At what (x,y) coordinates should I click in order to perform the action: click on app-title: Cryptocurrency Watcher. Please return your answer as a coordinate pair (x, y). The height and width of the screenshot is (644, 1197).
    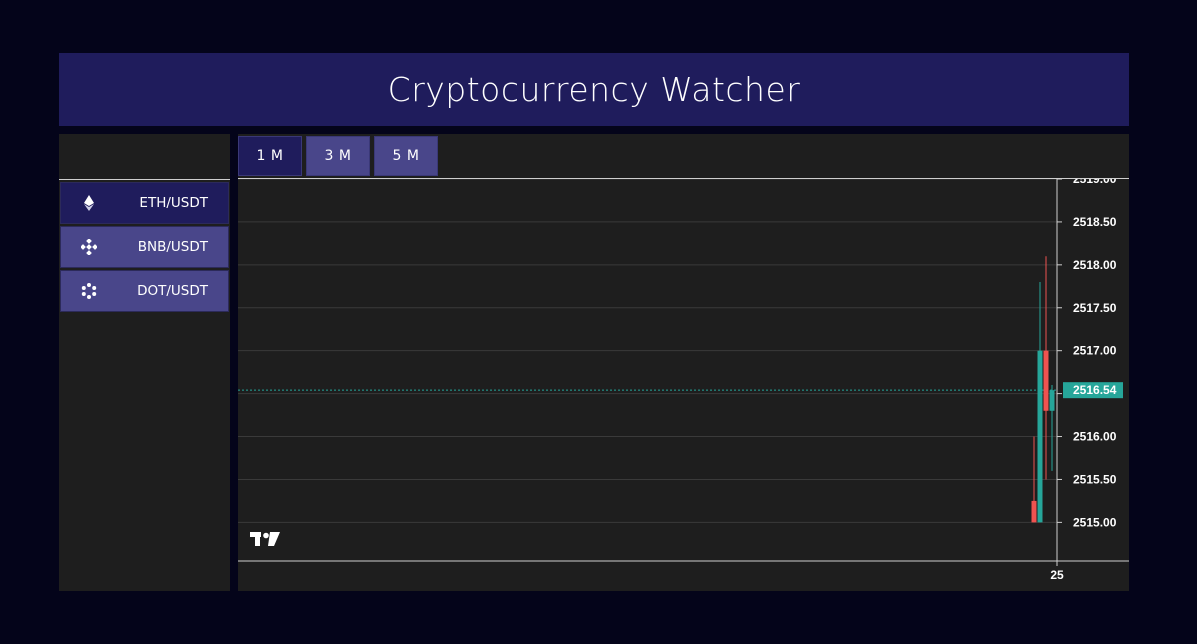
    Looking at the image, I should click on (594, 89).